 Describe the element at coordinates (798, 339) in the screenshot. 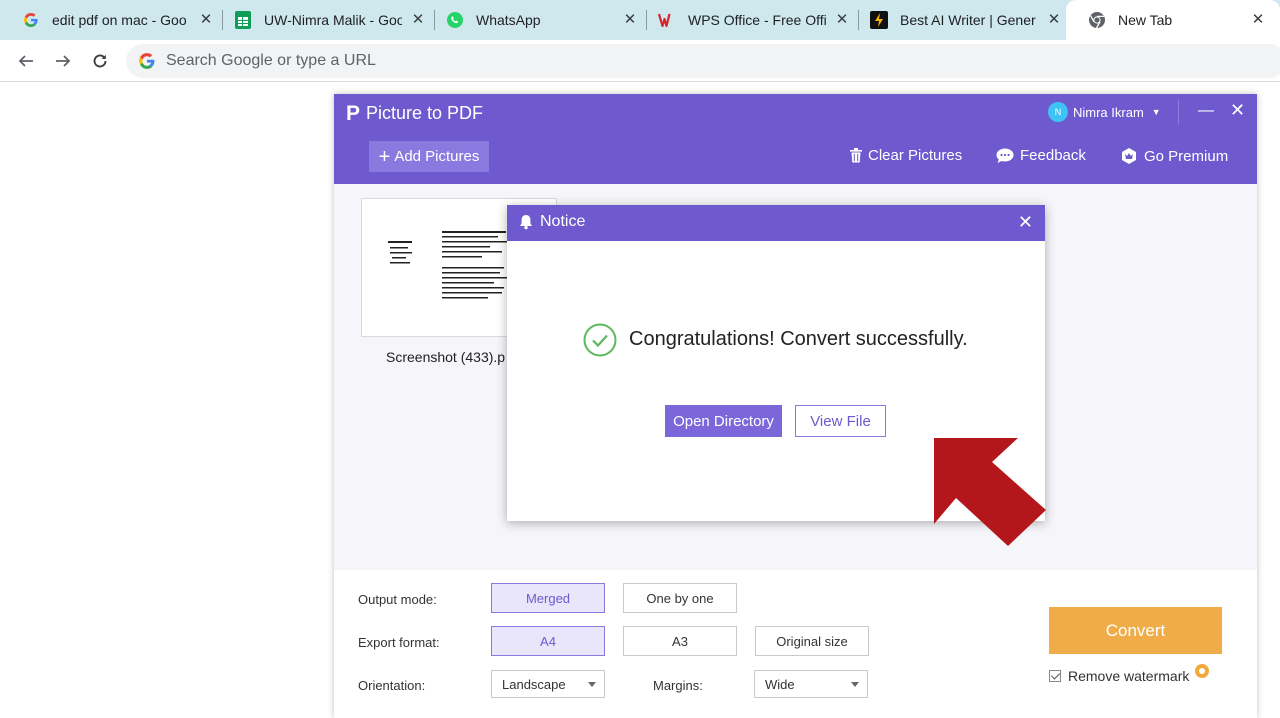

I see `dialog-message: Congratulations! Convert successfully.` at that location.